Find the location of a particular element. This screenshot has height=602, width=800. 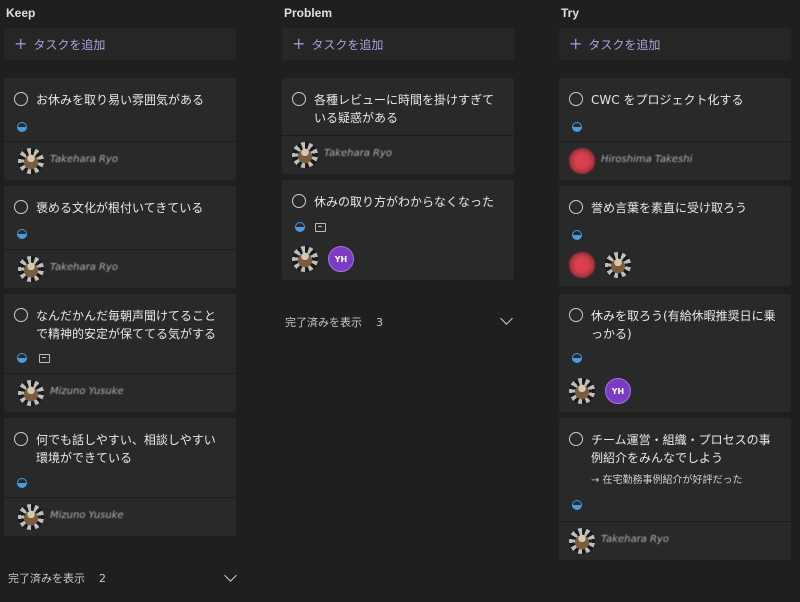

task-title: 何でも話しやすい、相談しやすい環境ができている is located at coordinates (126, 449).